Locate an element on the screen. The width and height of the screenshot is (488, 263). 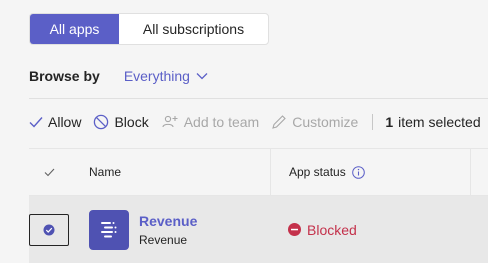
blocked-status-icon is located at coordinates (294, 229).